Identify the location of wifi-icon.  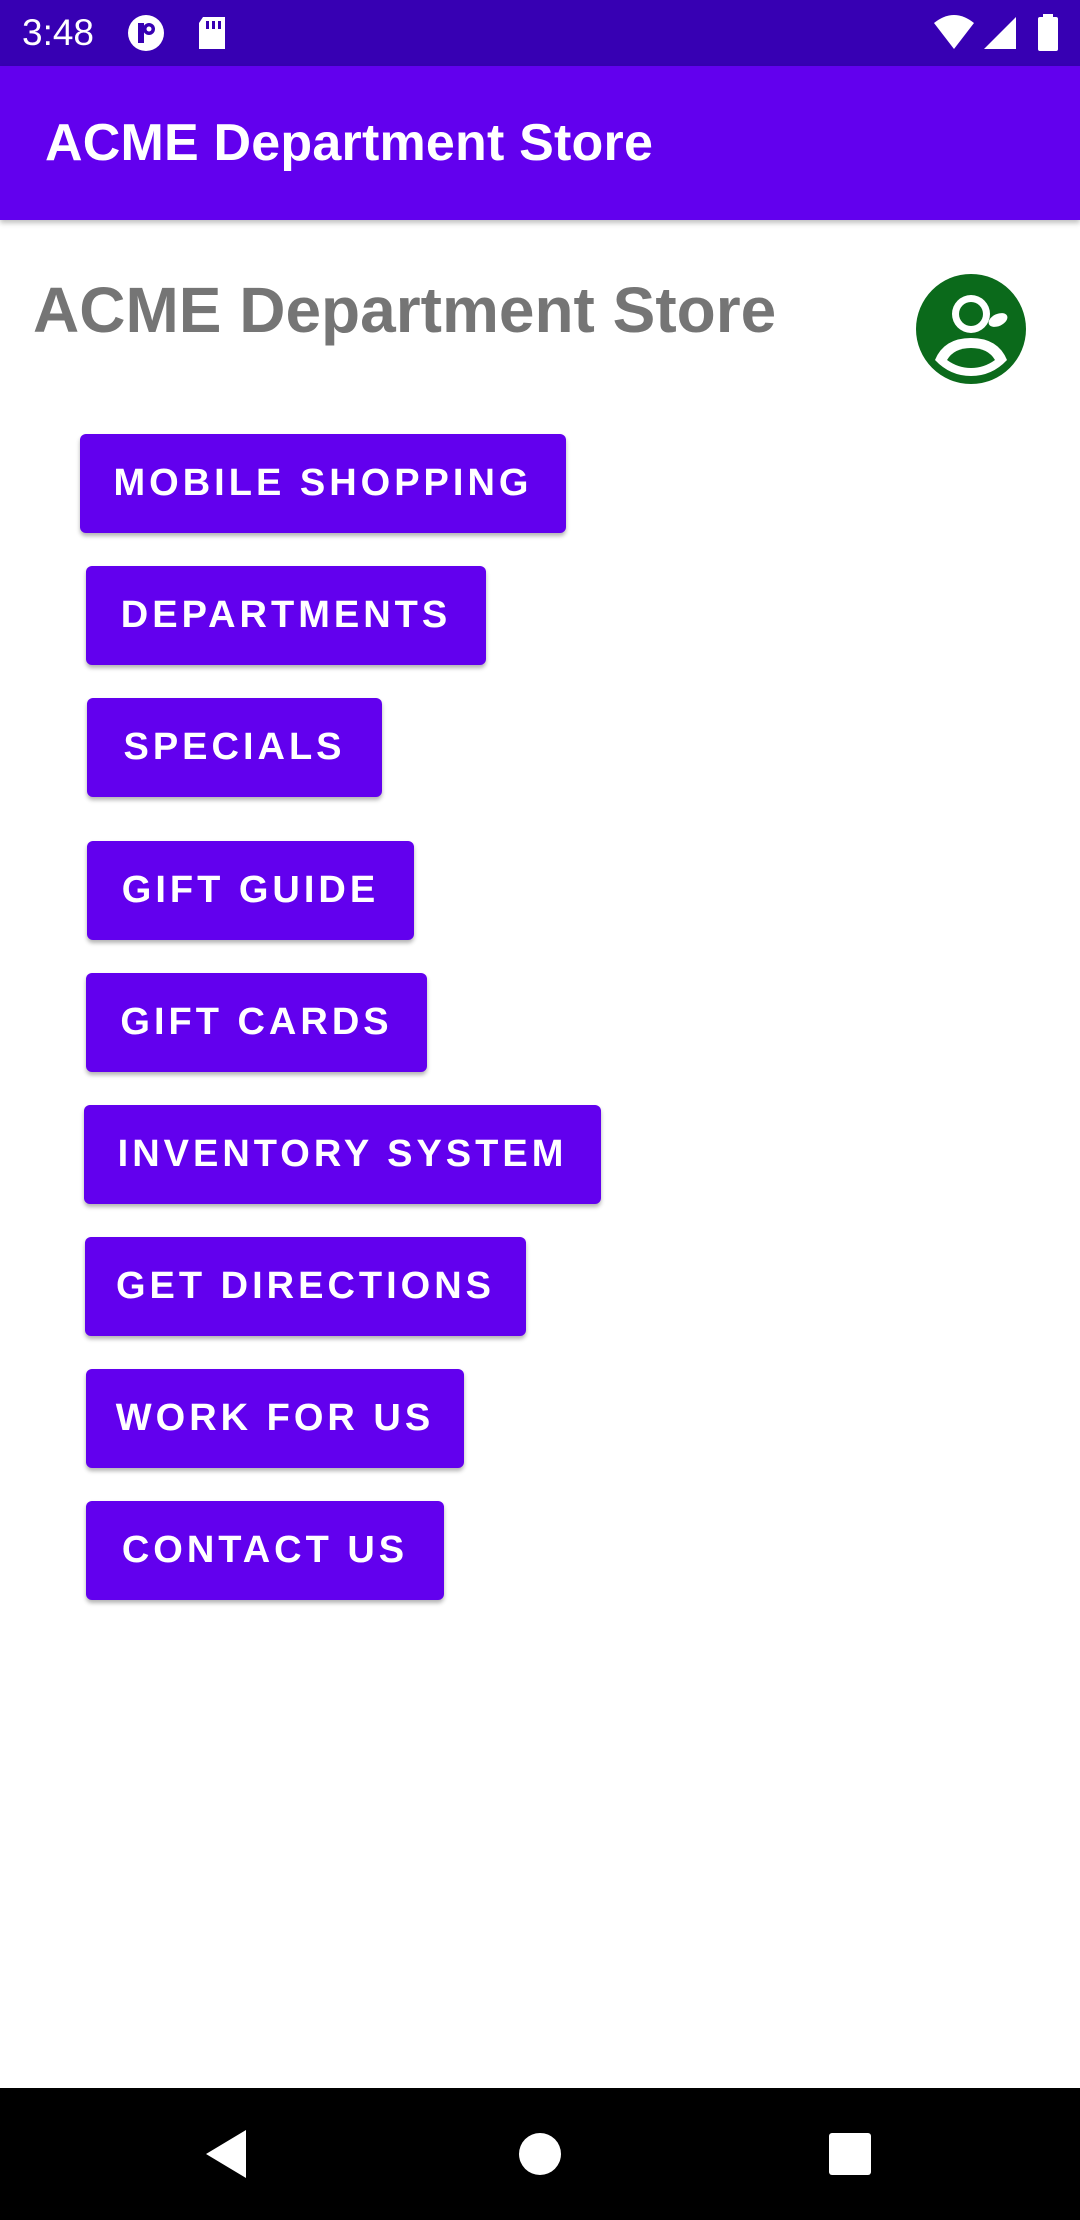
(954, 33).